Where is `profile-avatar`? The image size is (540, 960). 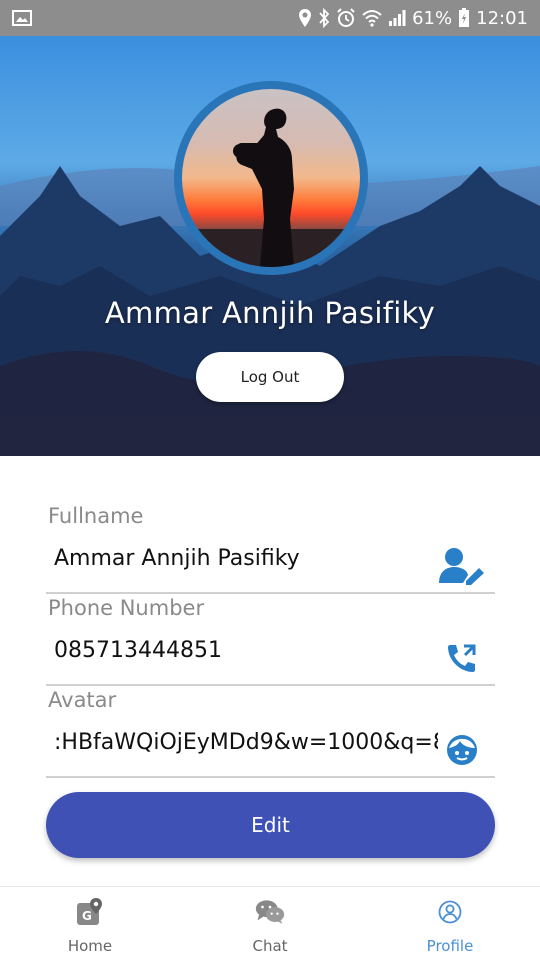
profile-avatar is located at coordinates (271, 178).